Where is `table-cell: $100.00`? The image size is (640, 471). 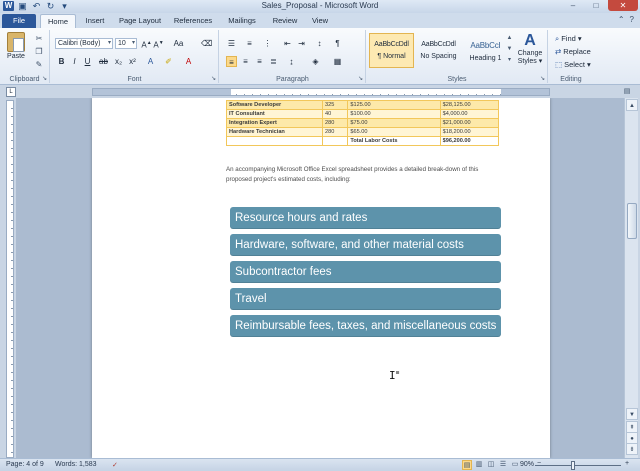 table-cell: $100.00 is located at coordinates (394, 114).